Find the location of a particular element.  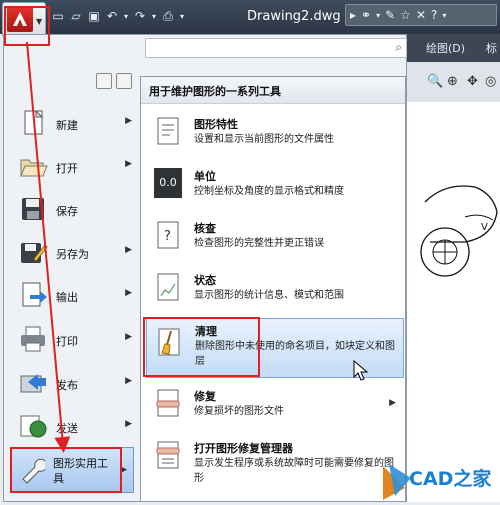

menu-item-label: 另存为 is located at coordinates (72, 254).